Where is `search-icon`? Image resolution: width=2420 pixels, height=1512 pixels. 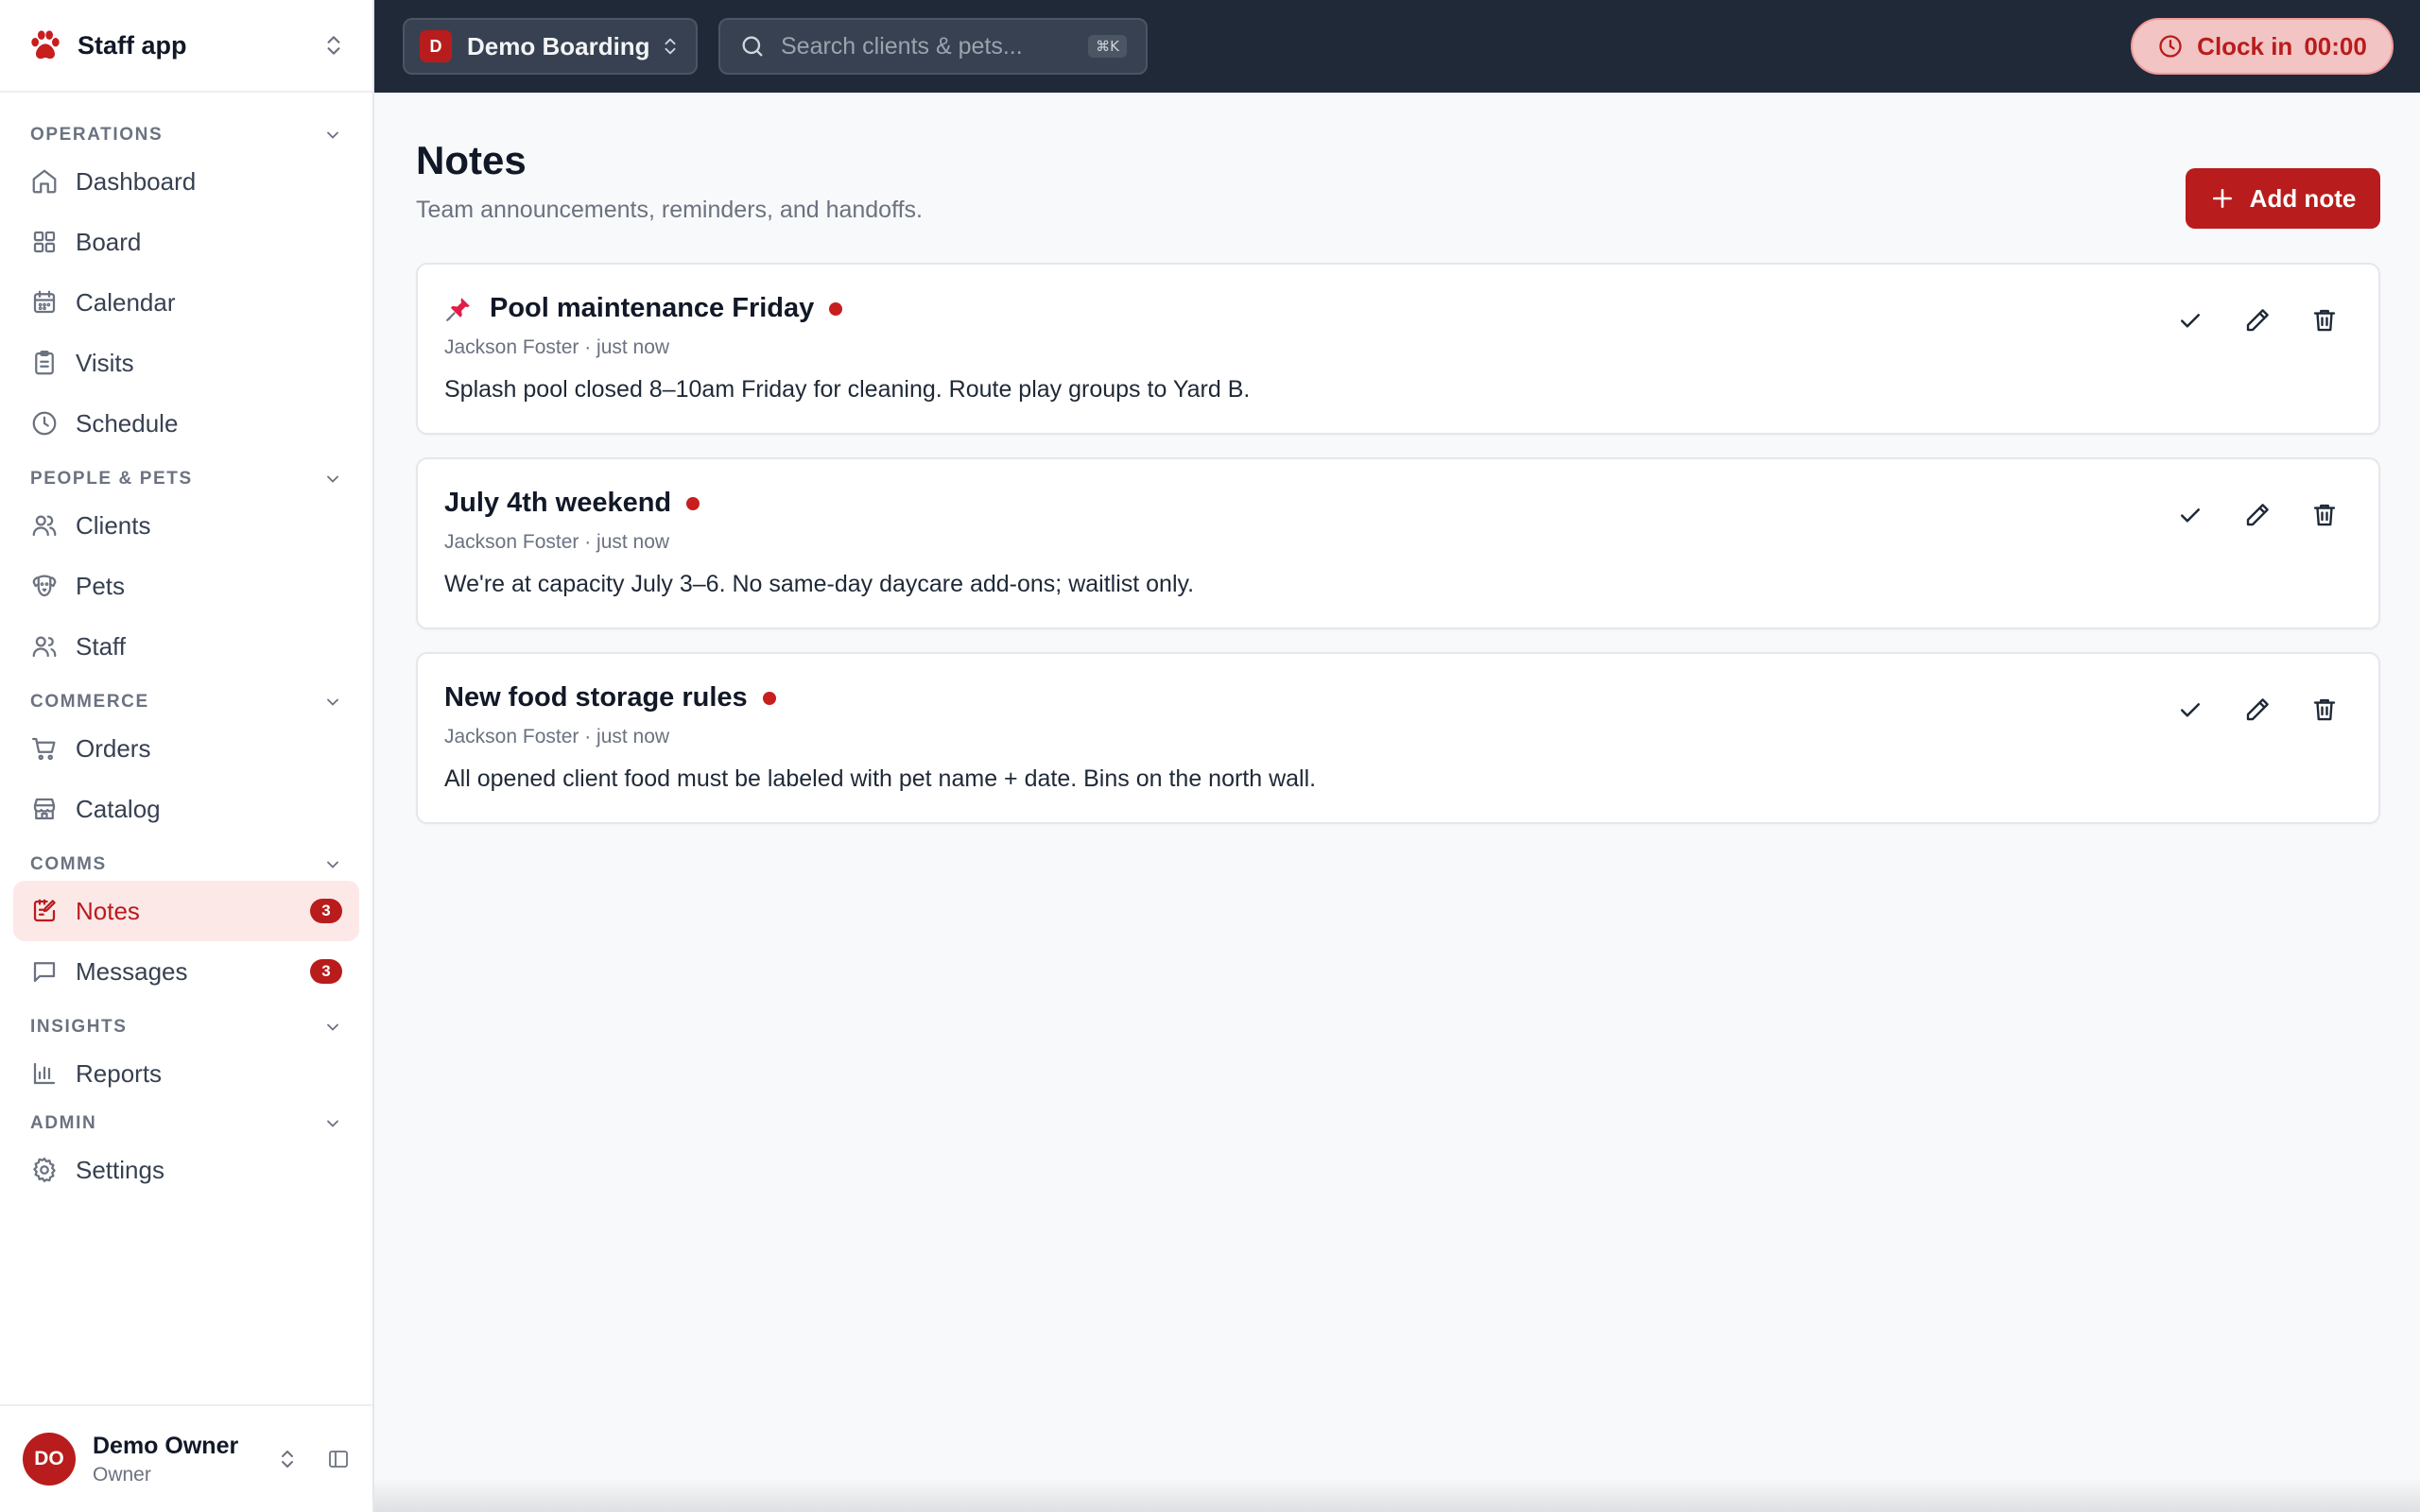
search-icon is located at coordinates (753, 46).